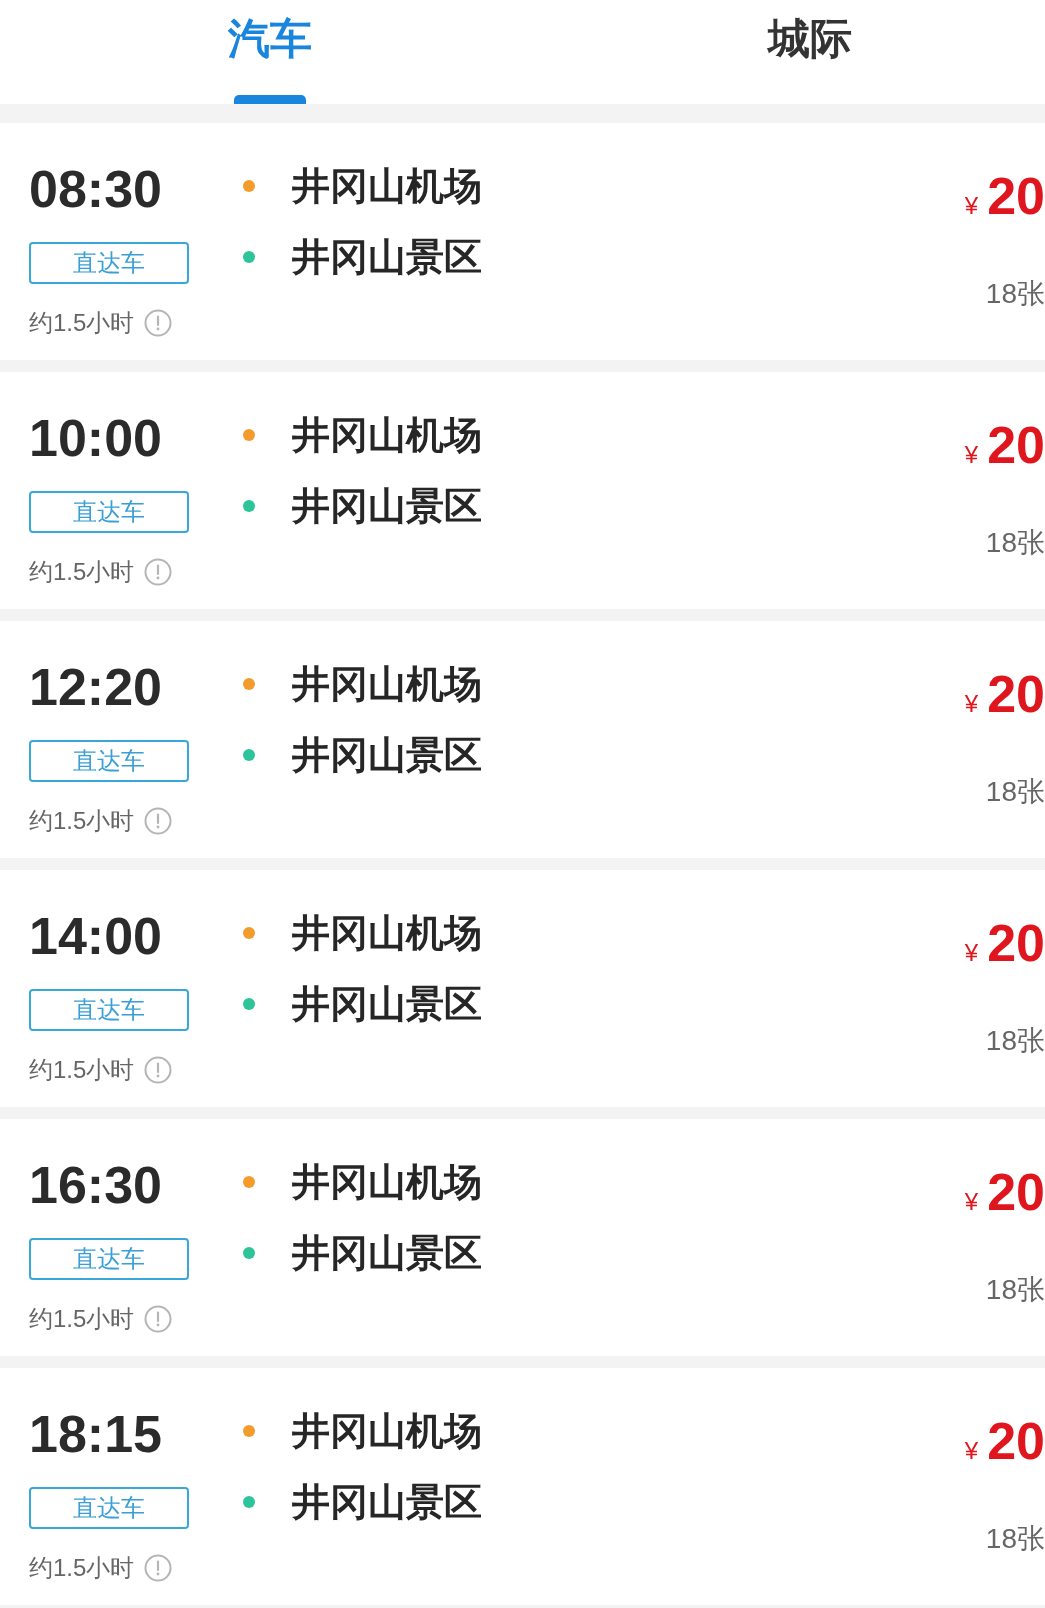 This screenshot has width=1045, height=1608. What do you see at coordinates (95, 1434) in the screenshot?
I see `departure-time: 18:15` at bounding box center [95, 1434].